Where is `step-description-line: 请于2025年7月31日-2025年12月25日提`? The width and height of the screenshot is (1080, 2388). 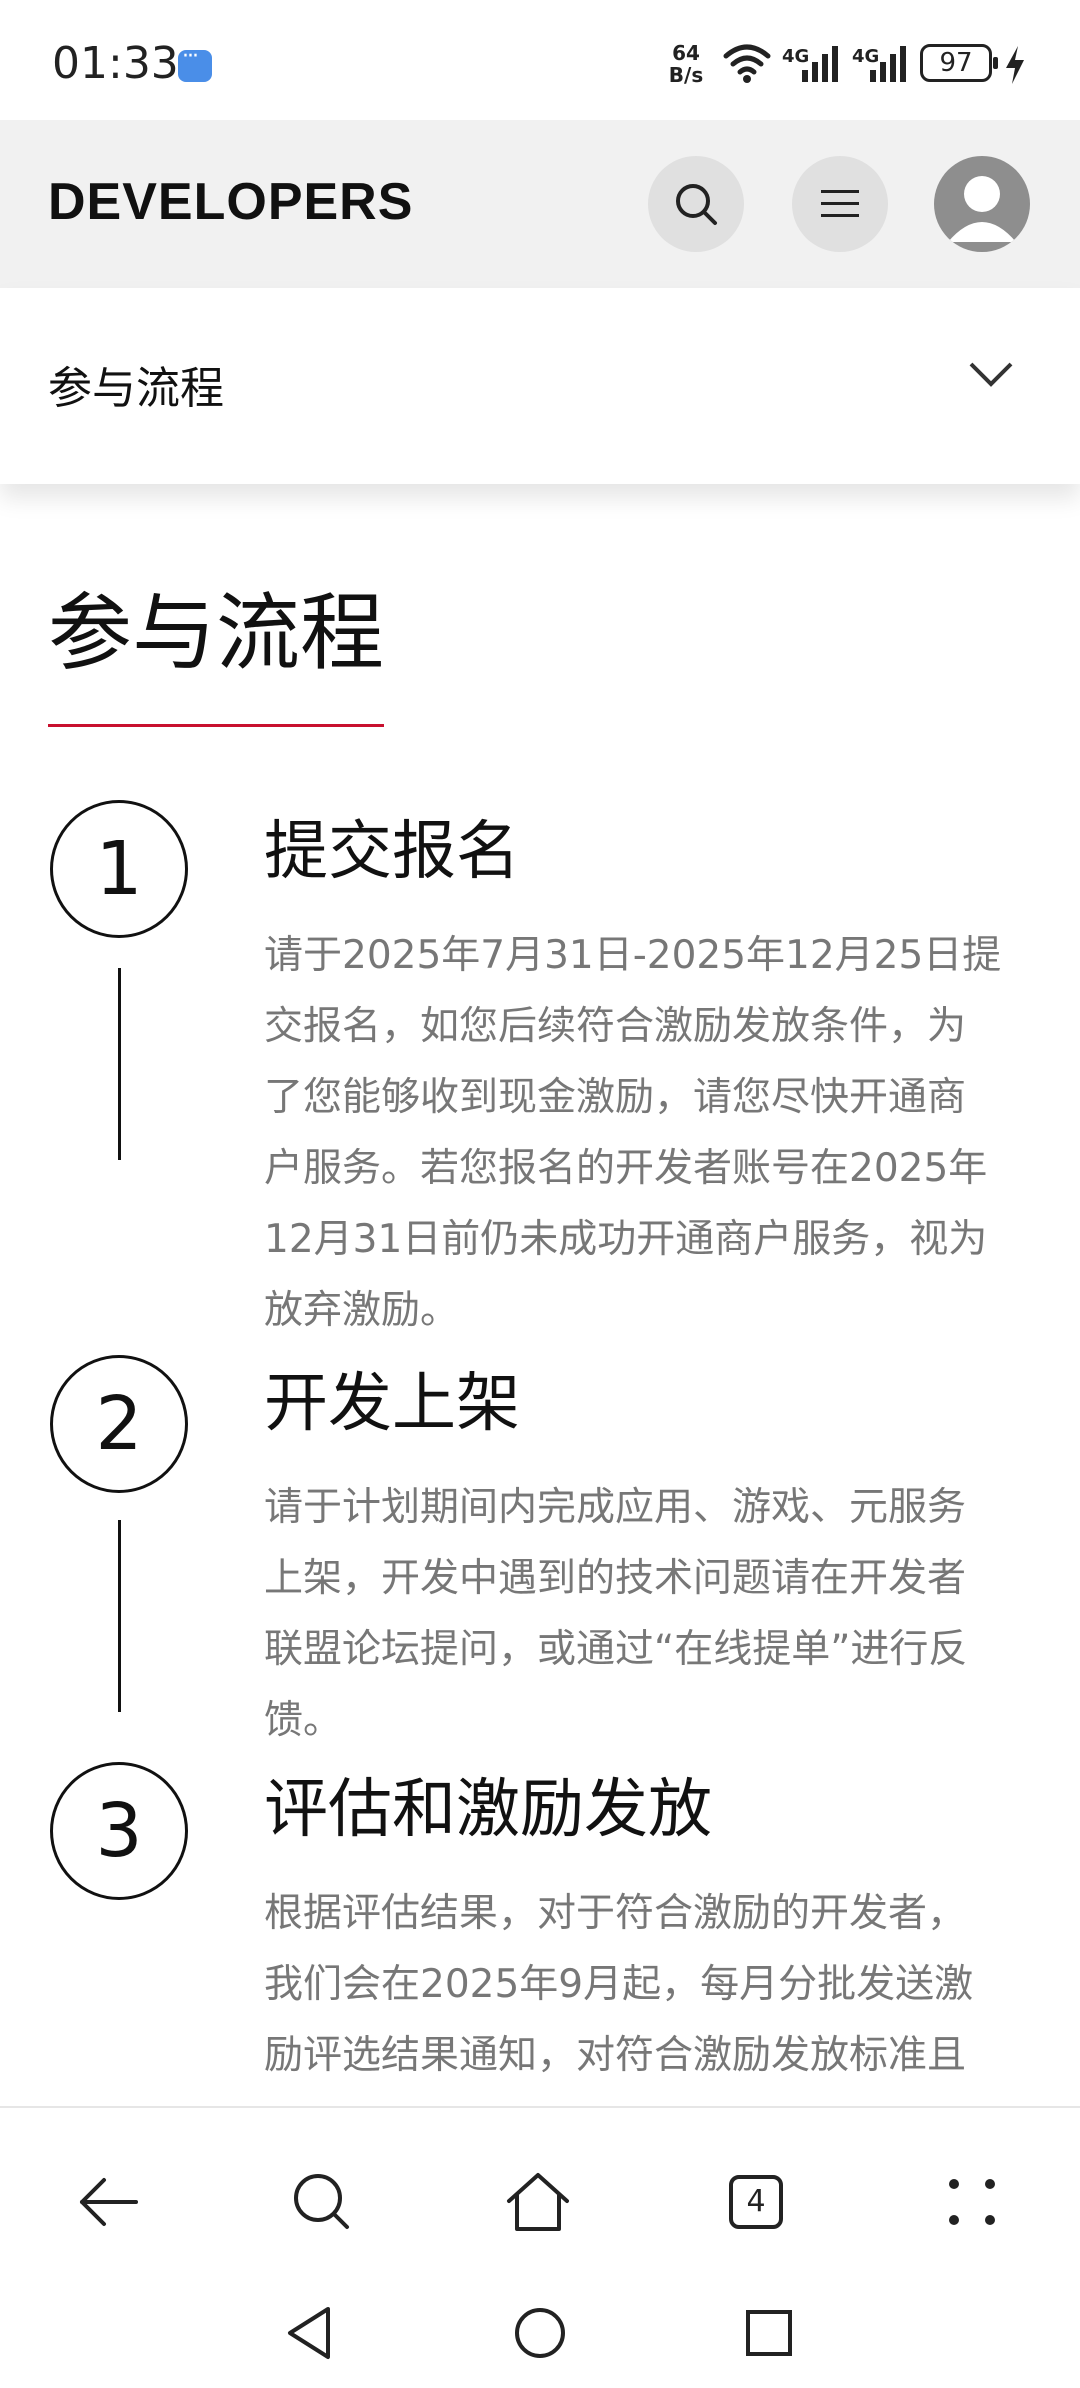 step-description-line: 请于2025年7月31日-2025年12月25日提 is located at coordinates (633, 955).